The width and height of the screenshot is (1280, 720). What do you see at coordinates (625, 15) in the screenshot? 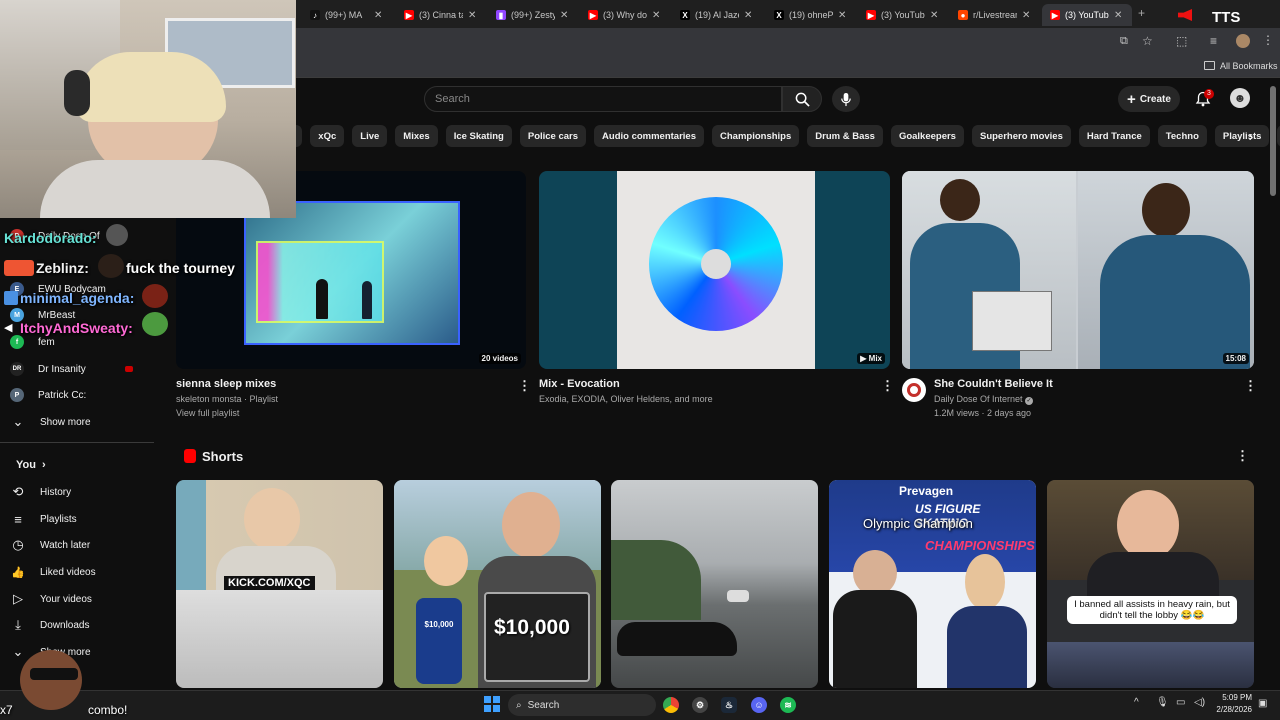
I see `browser-tab-4: ▶ (3) Why doe ✕` at bounding box center [625, 15].